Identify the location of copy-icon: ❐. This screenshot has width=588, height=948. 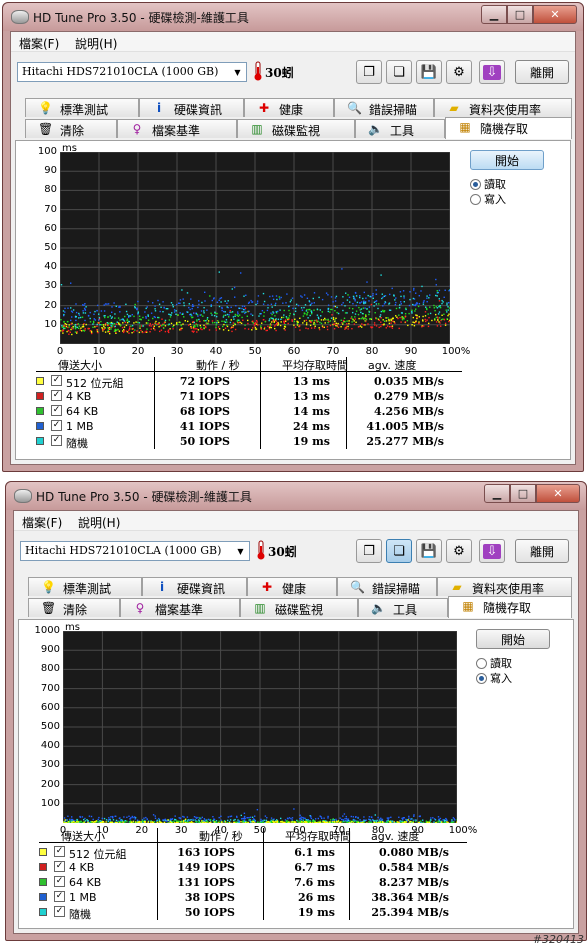
(369, 551).